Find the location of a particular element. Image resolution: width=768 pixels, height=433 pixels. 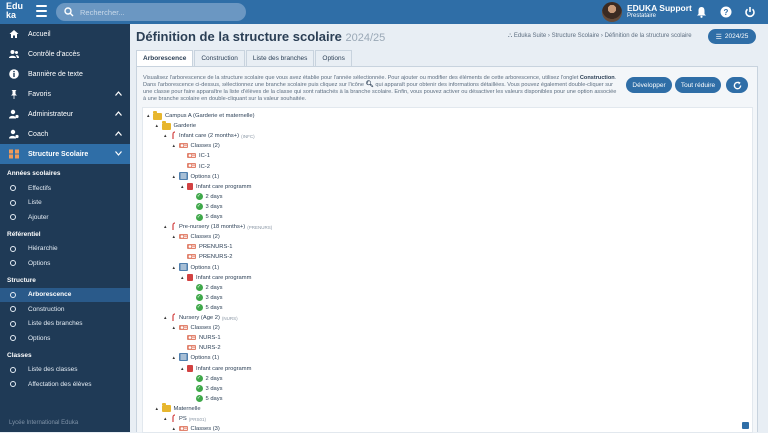

tree-node: ▴ PS (PRS01) is located at coordinates (185, 419).